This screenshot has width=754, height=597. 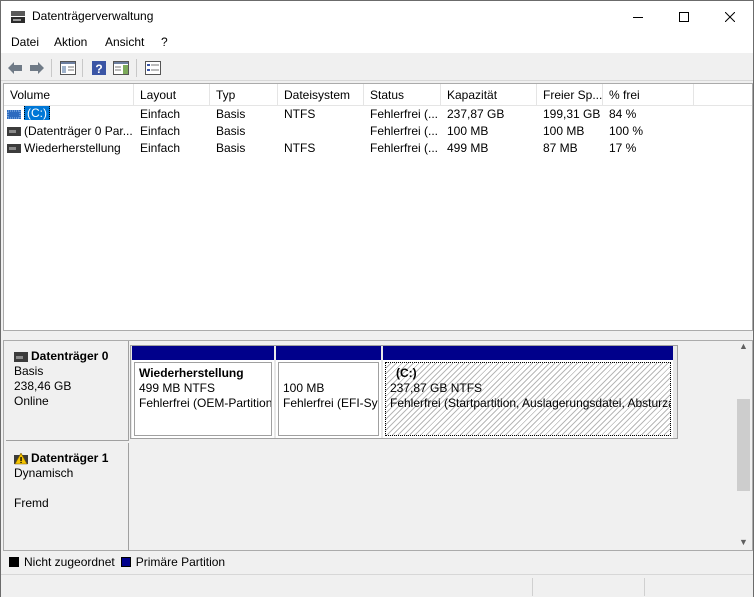 I want to click on disk-0-label: Datenträger 0 Basis 238,46 GB Online, so click(x=67, y=391).